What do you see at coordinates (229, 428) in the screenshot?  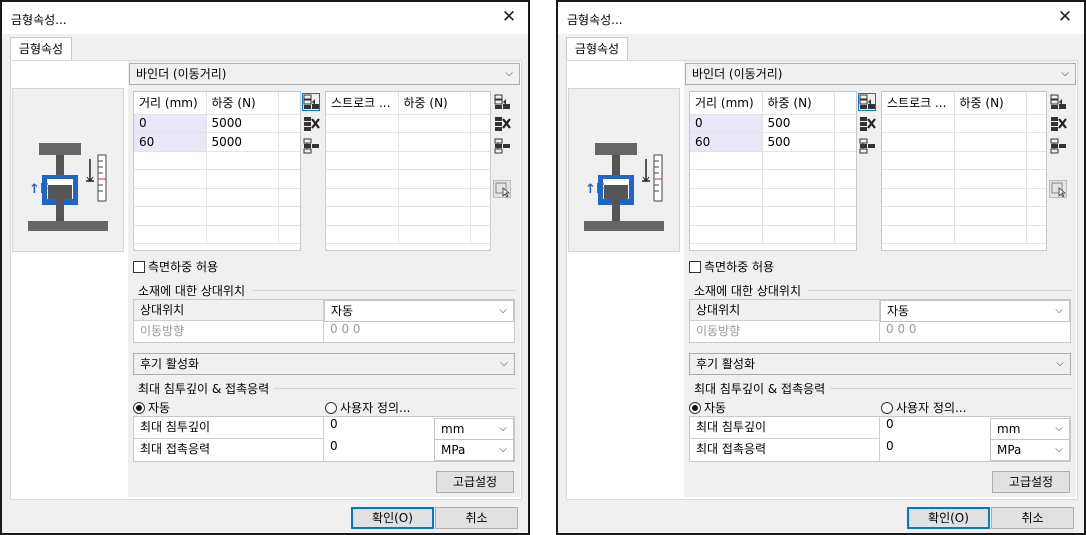 I see `max-depth-label: 최대 침투깊이` at bounding box center [229, 428].